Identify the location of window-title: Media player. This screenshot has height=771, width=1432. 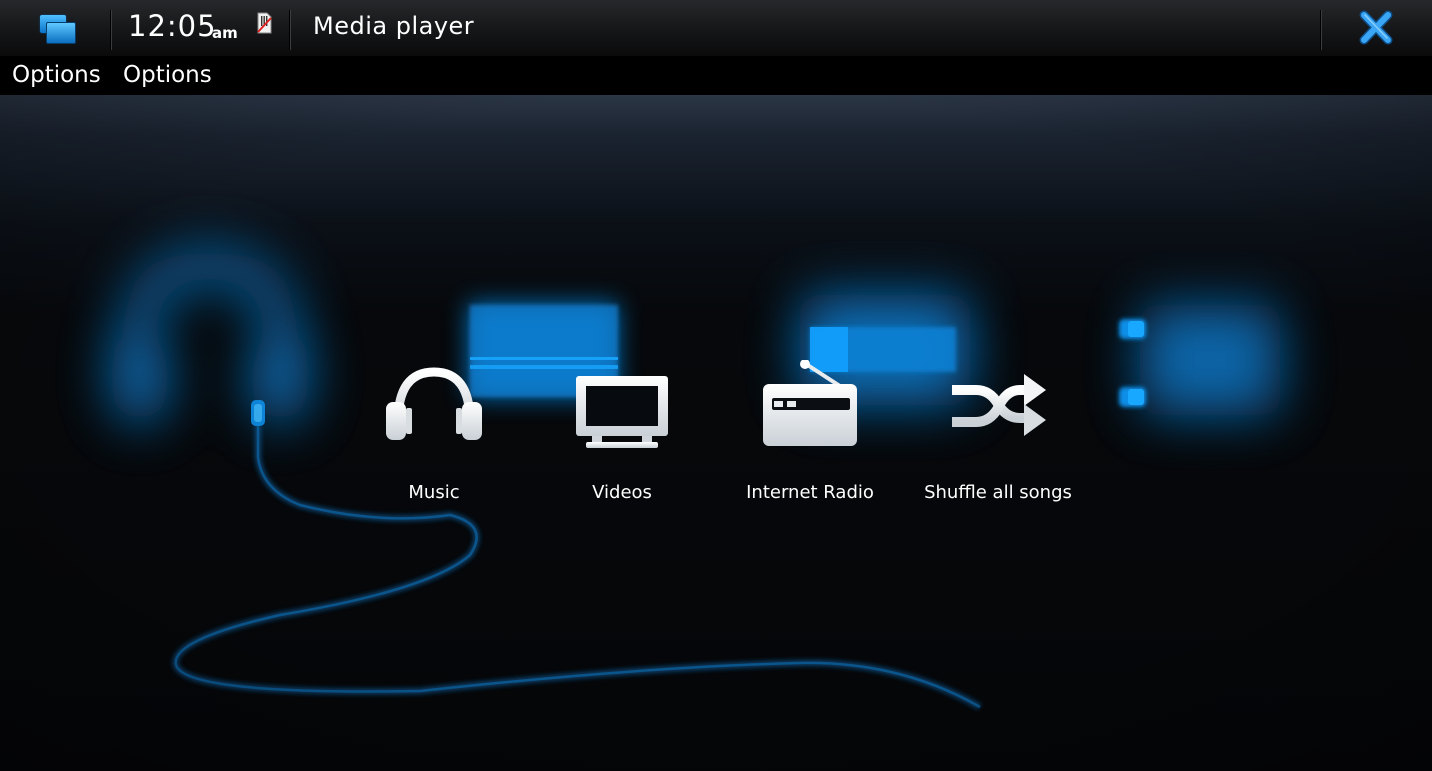
(394, 26).